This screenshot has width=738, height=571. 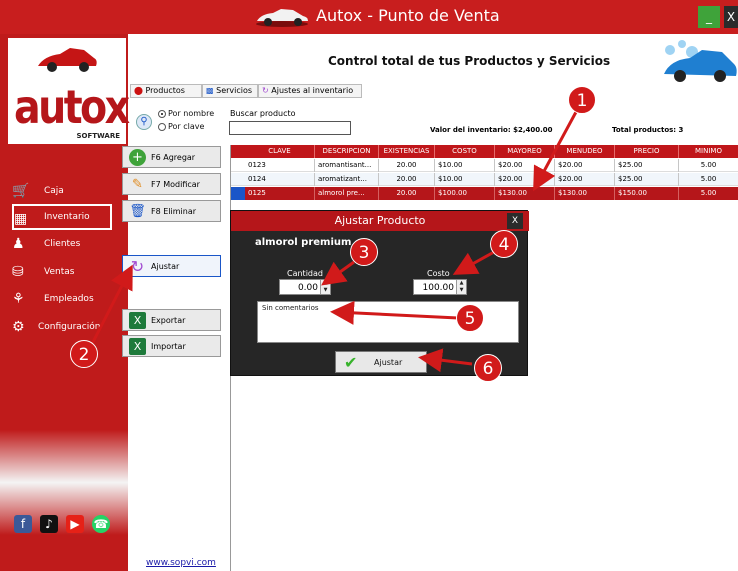 What do you see at coordinates (98, 136) in the screenshot?
I see `logo-subtext: SOFTWARE` at bounding box center [98, 136].